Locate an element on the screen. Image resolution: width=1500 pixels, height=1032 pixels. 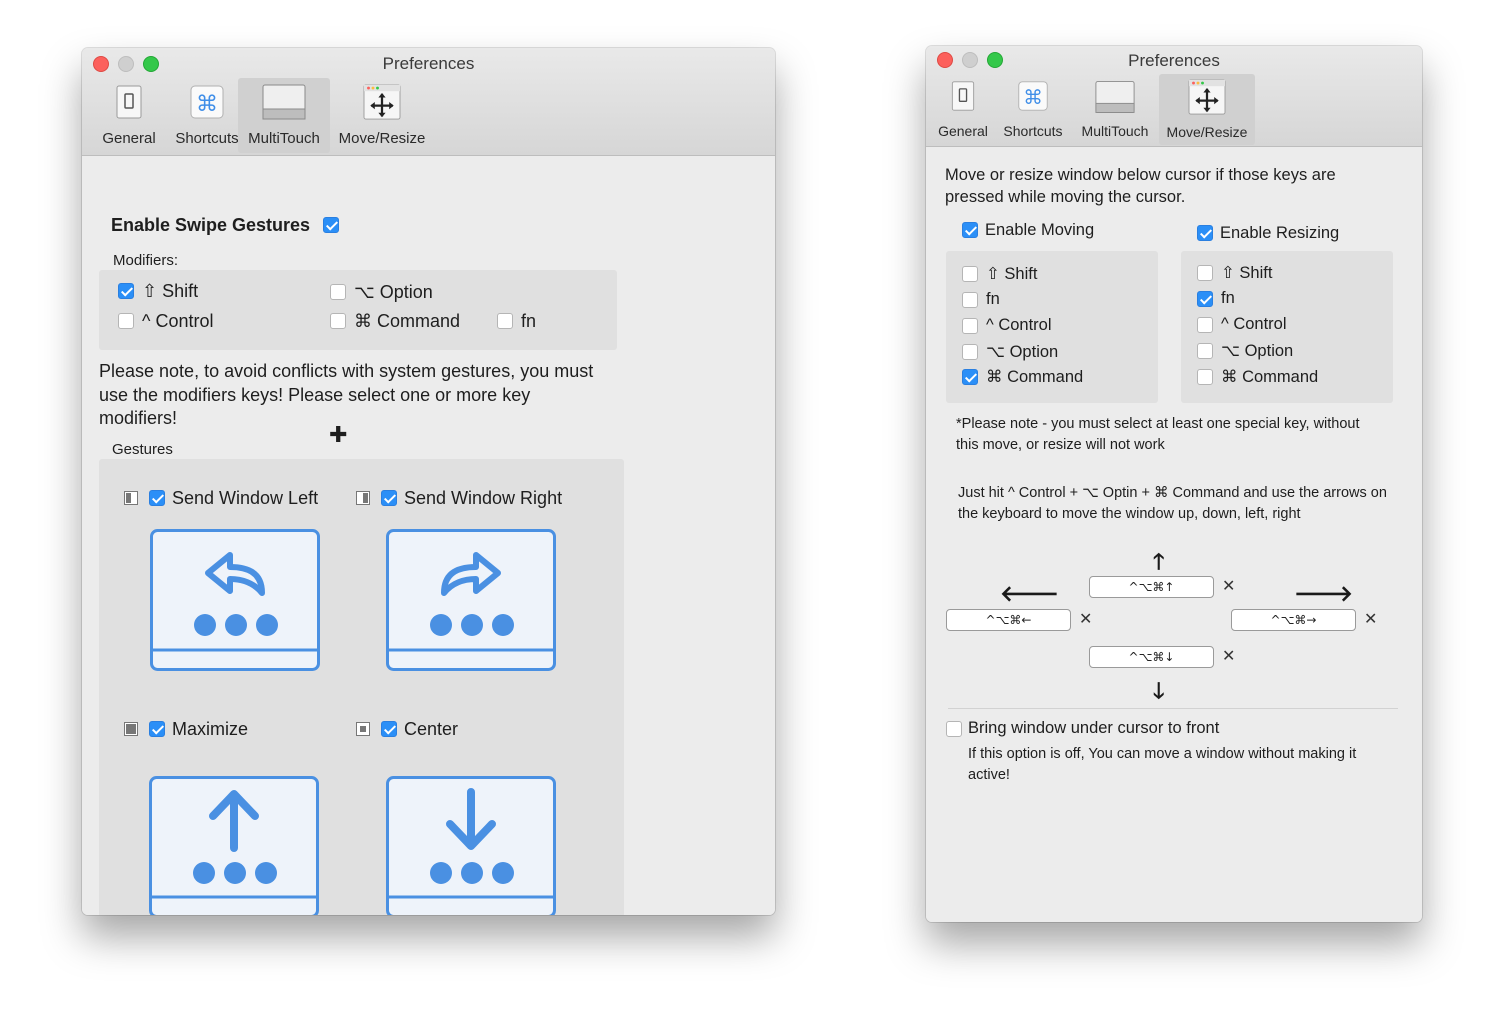
moving-option-checkbox is located at coordinates (970, 352).